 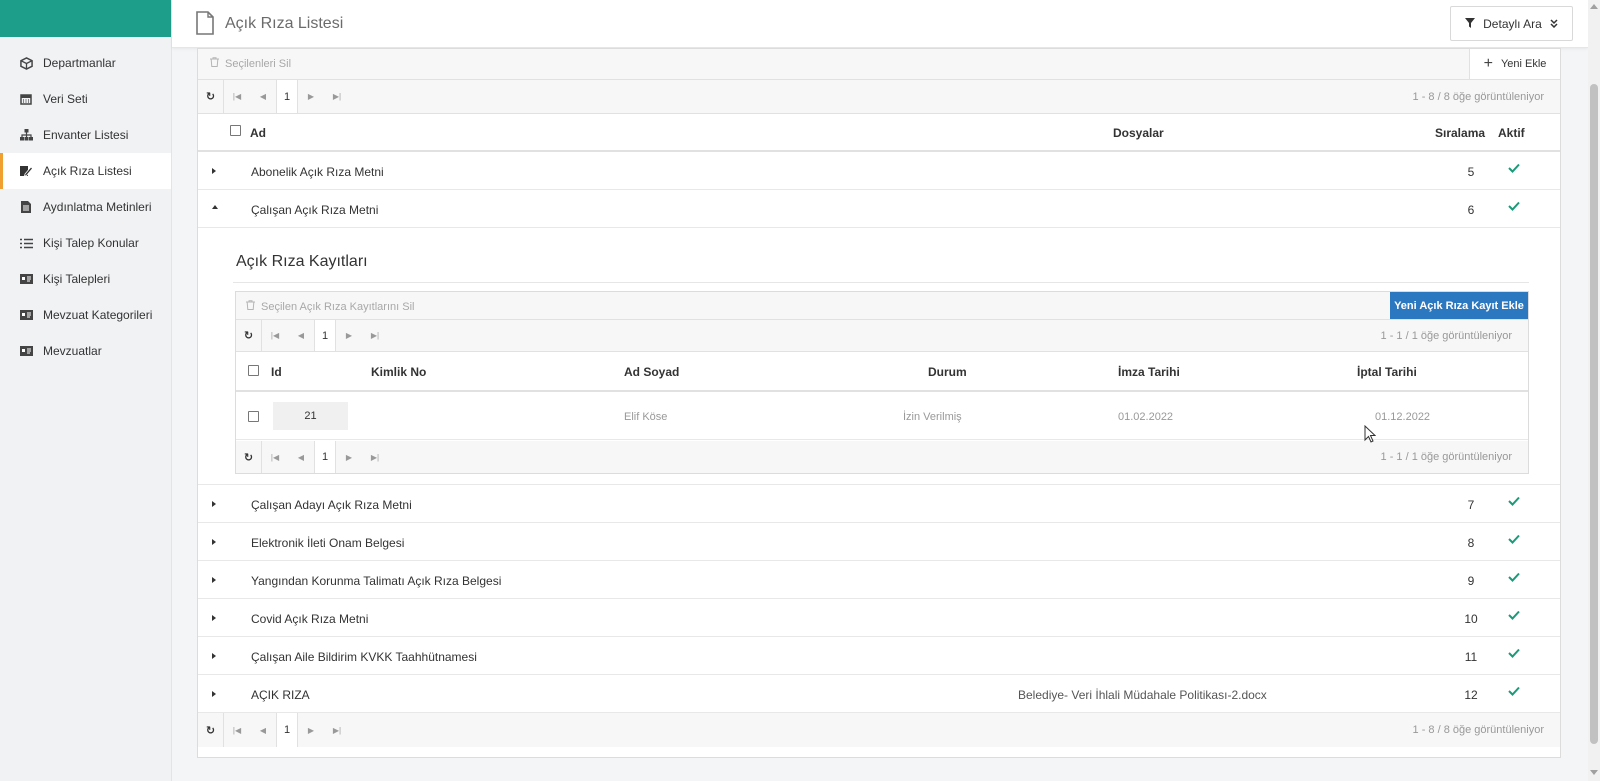 I want to click on filter-icon, so click(x=1470, y=24).